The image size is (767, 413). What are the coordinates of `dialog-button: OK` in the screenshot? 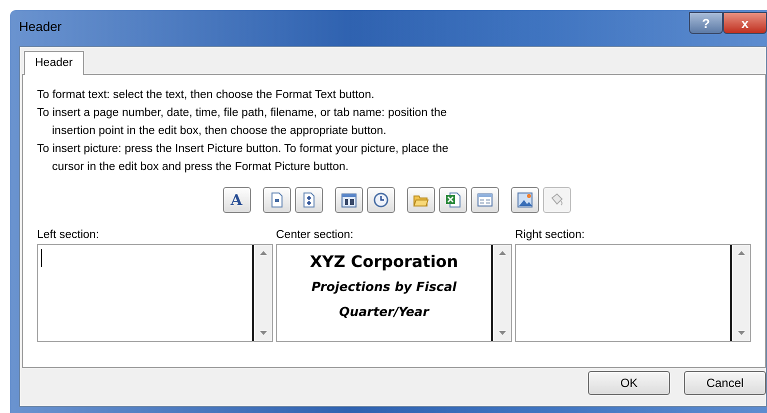 It's located at (629, 383).